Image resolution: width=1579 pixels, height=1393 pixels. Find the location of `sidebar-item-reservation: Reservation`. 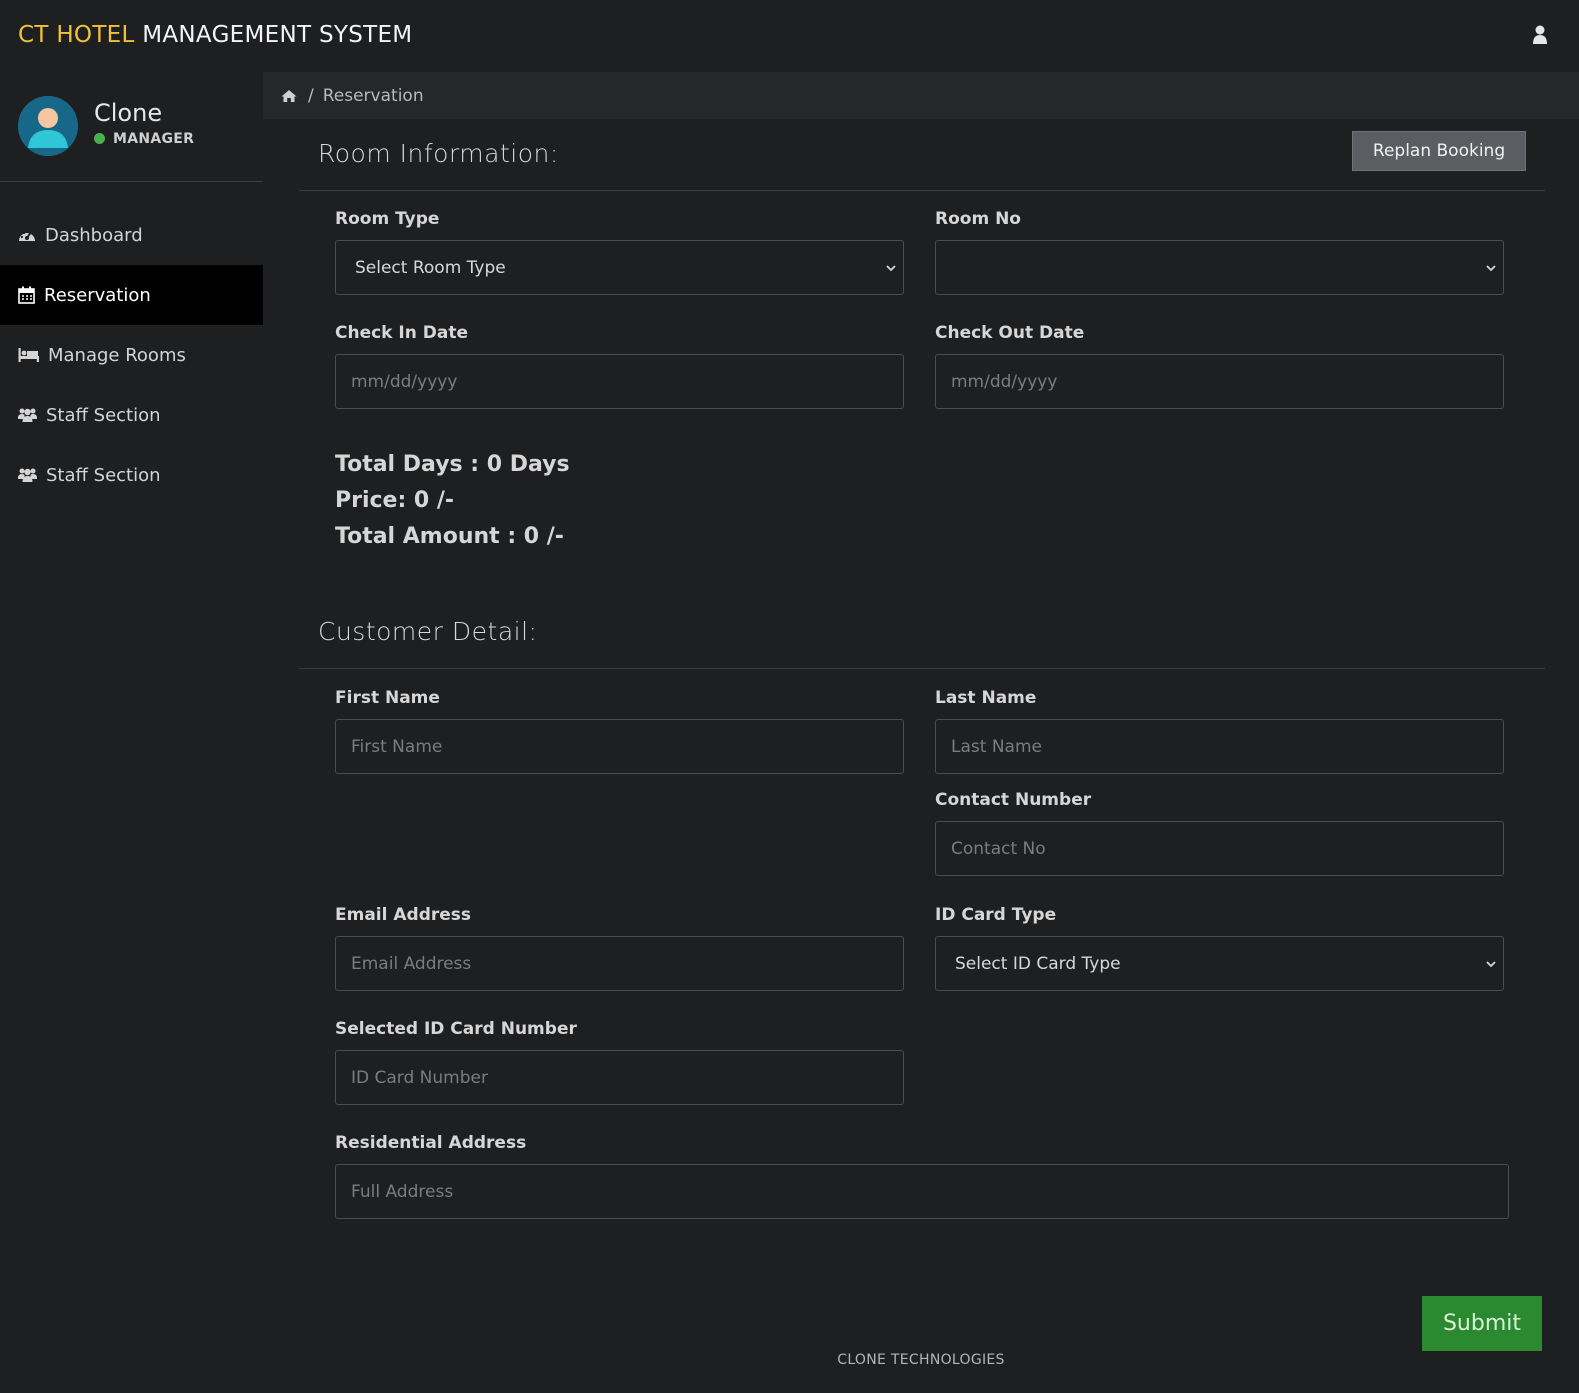

sidebar-item-reservation: Reservation is located at coordinates (131, 295).